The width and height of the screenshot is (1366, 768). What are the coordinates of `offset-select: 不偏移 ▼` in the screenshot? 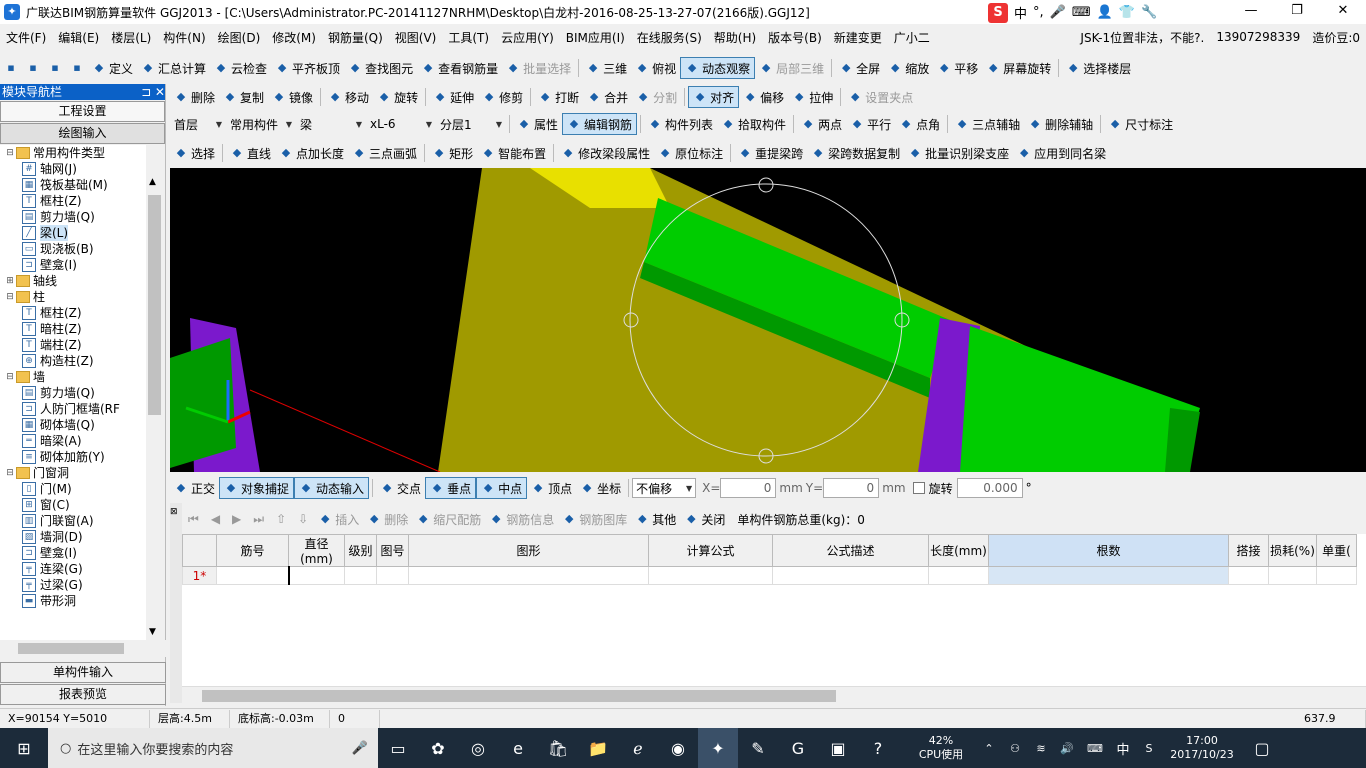 It's located at (664, 488).